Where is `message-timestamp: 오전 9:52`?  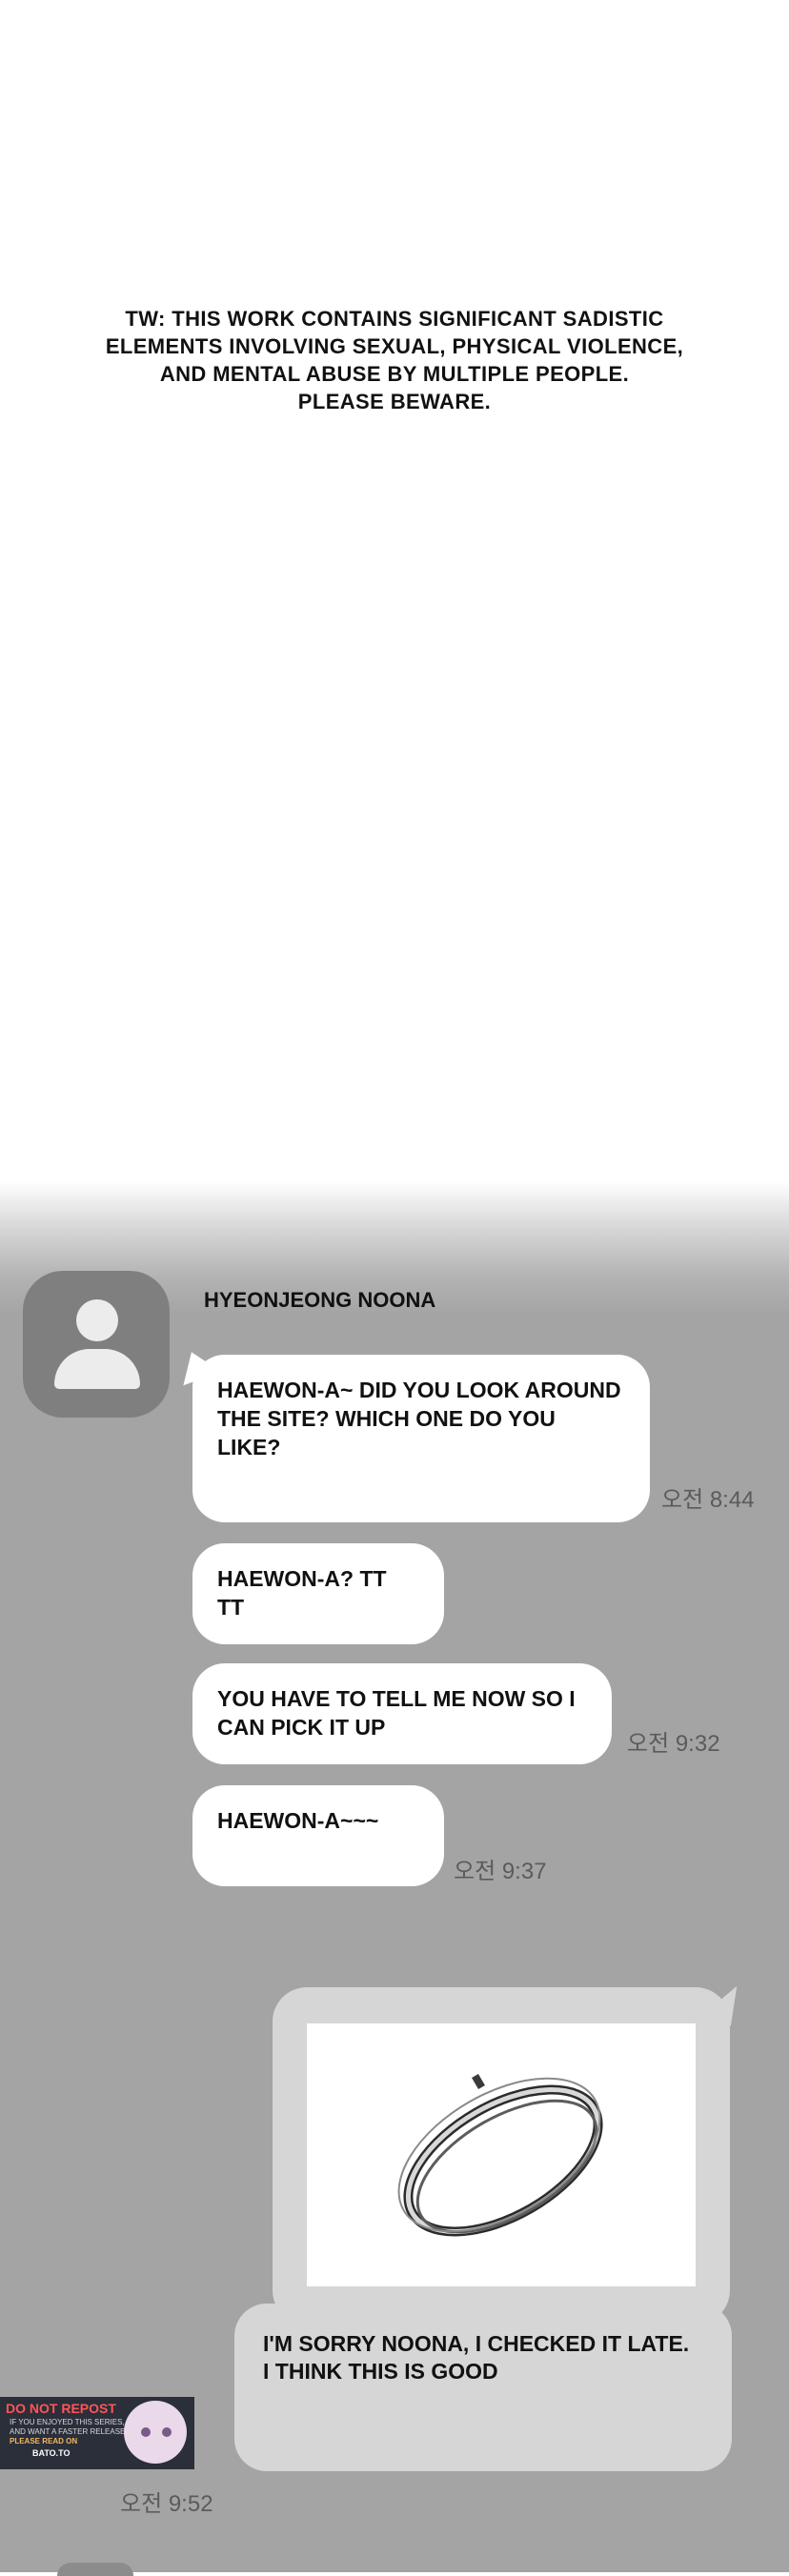 message-timestamp: 오전 9:52 is located at coordinates (167, 2504).